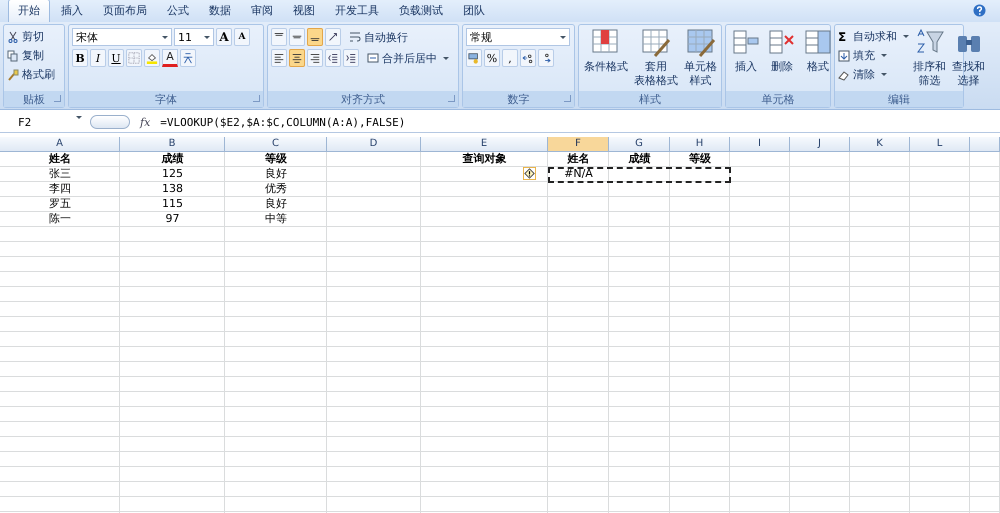 Image resolution: width=1000 pixels, height=513 pixels. Describe the element at coordinates (166, 99) in the screenshot. I see `group-label: 字体` at that location.